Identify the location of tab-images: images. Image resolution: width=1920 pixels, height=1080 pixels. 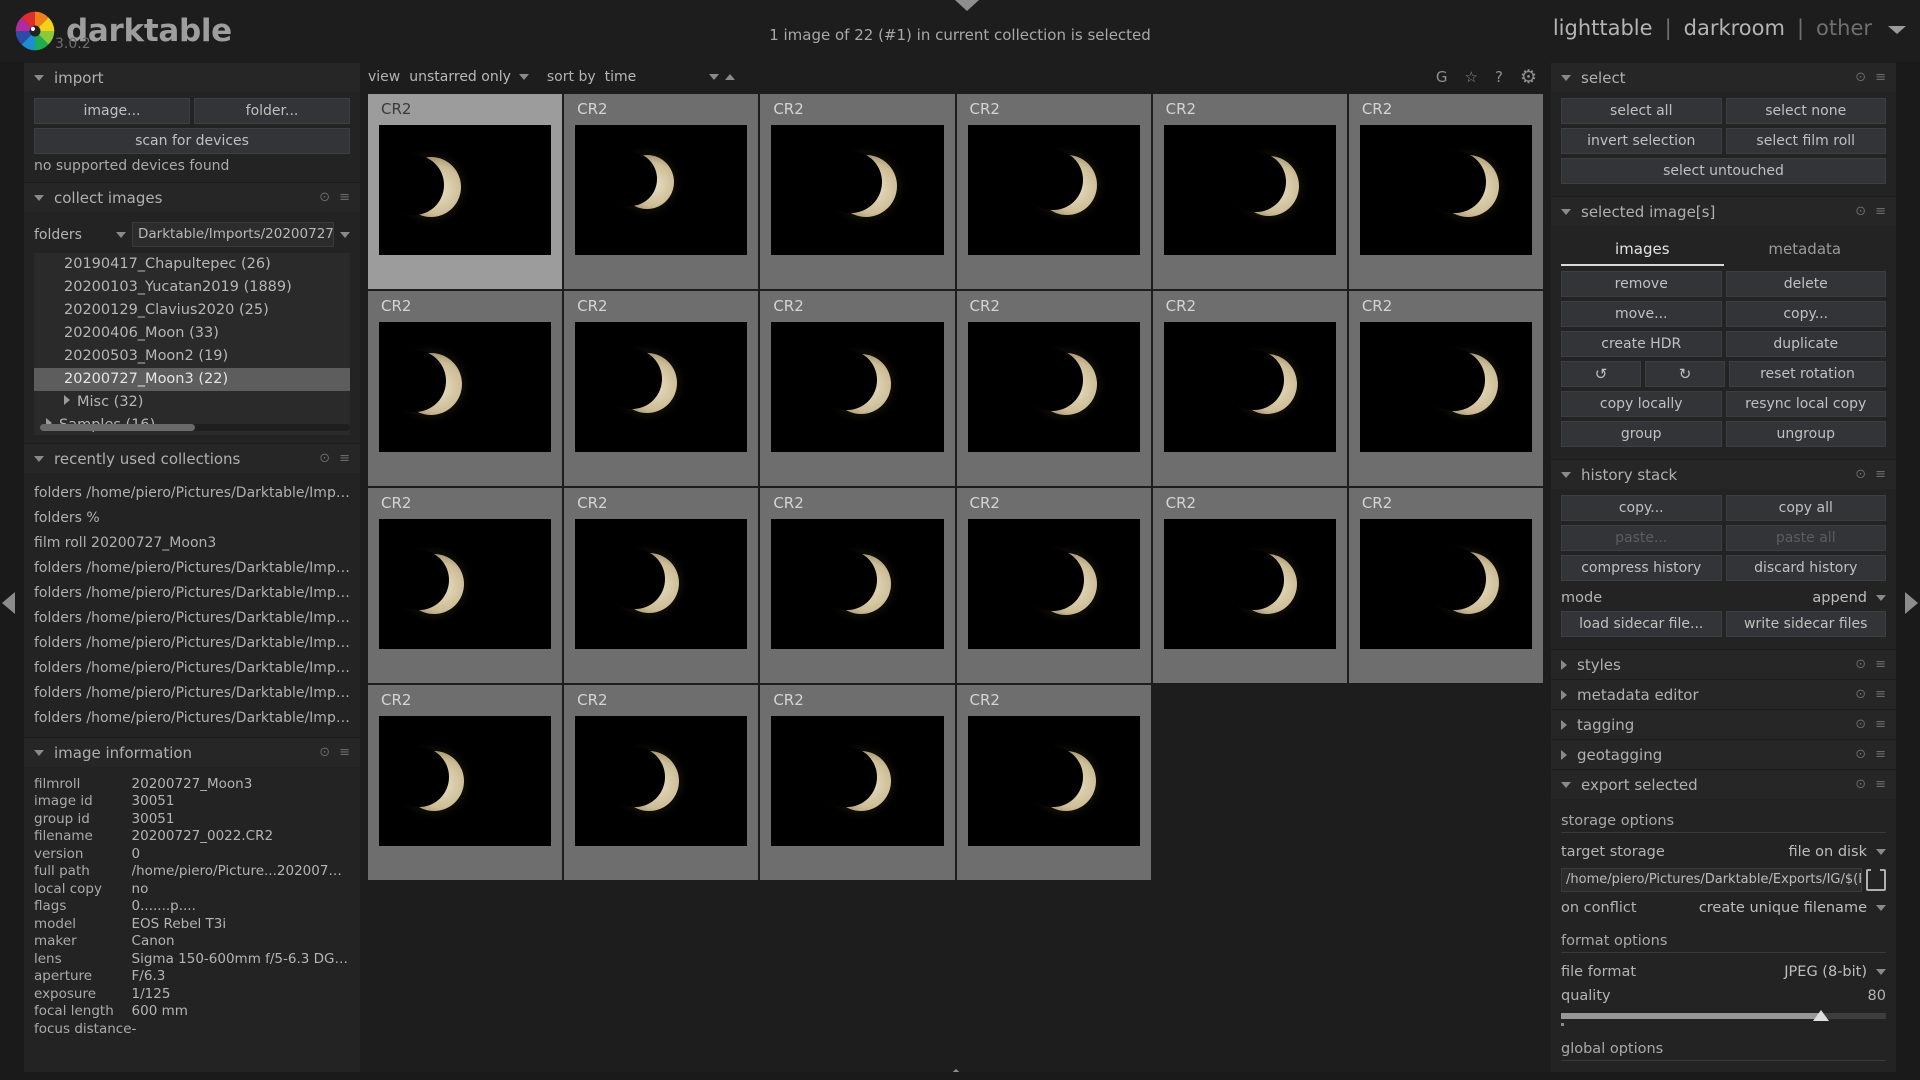
(1642, 251).